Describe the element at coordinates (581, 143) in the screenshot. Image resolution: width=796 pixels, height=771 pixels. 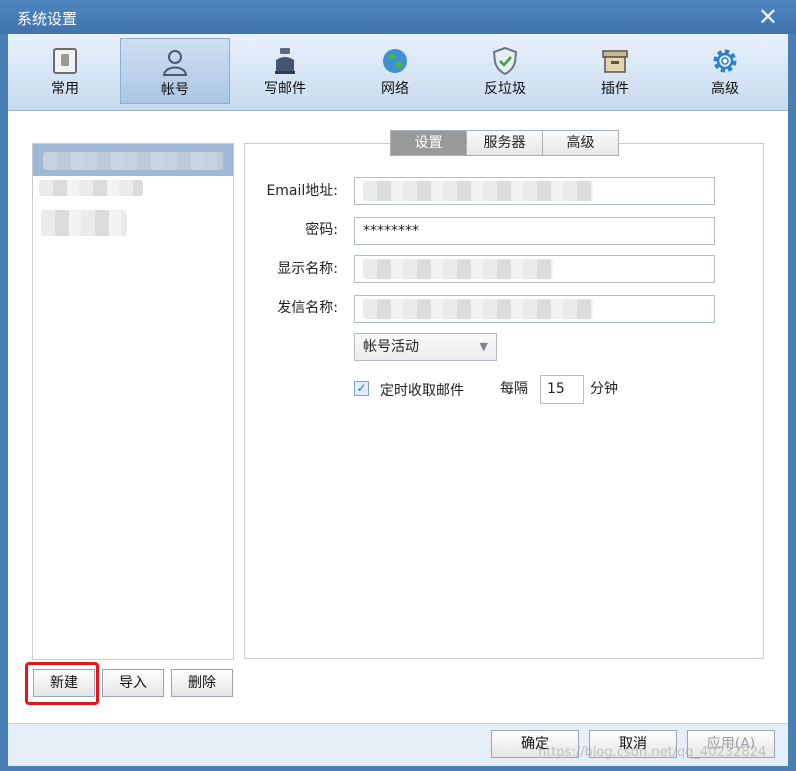
I see `tab-advanced: 高级` at that location.